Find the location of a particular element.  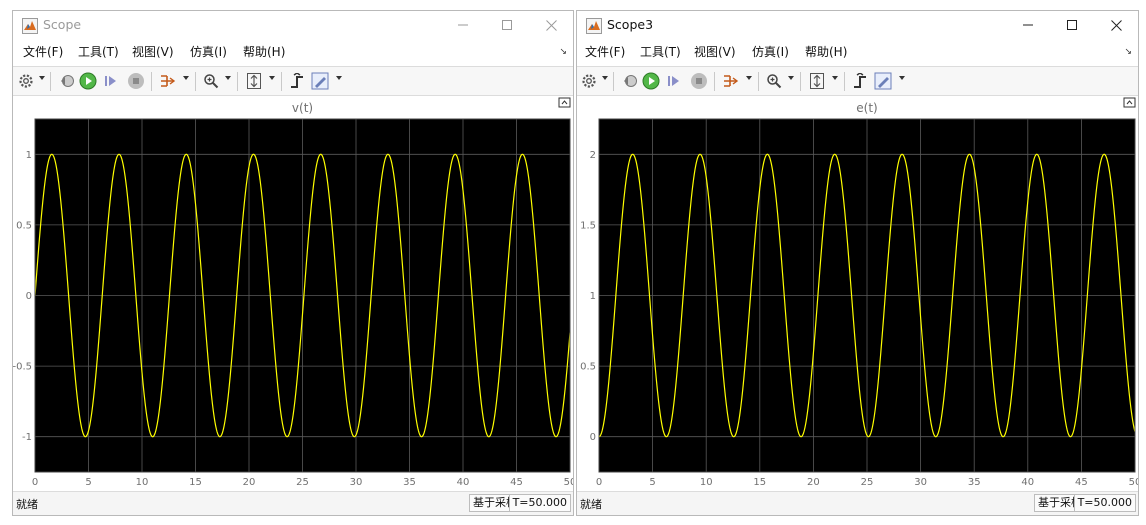

stop-icon is located at coordinates (699, 81).